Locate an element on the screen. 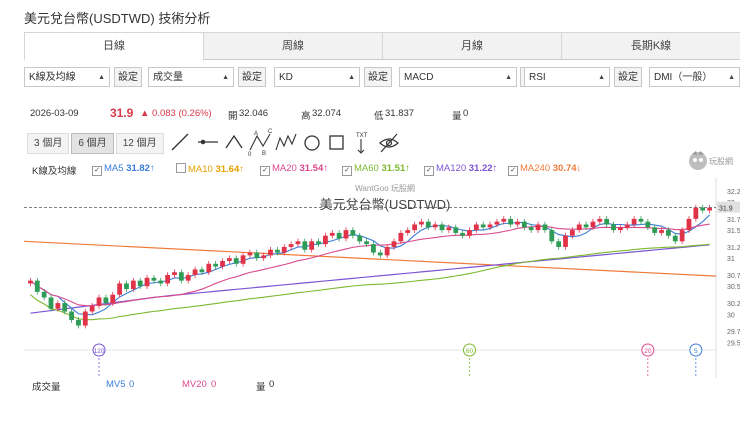  main-settings-button: 設定 is located at coordinates (128, 77).